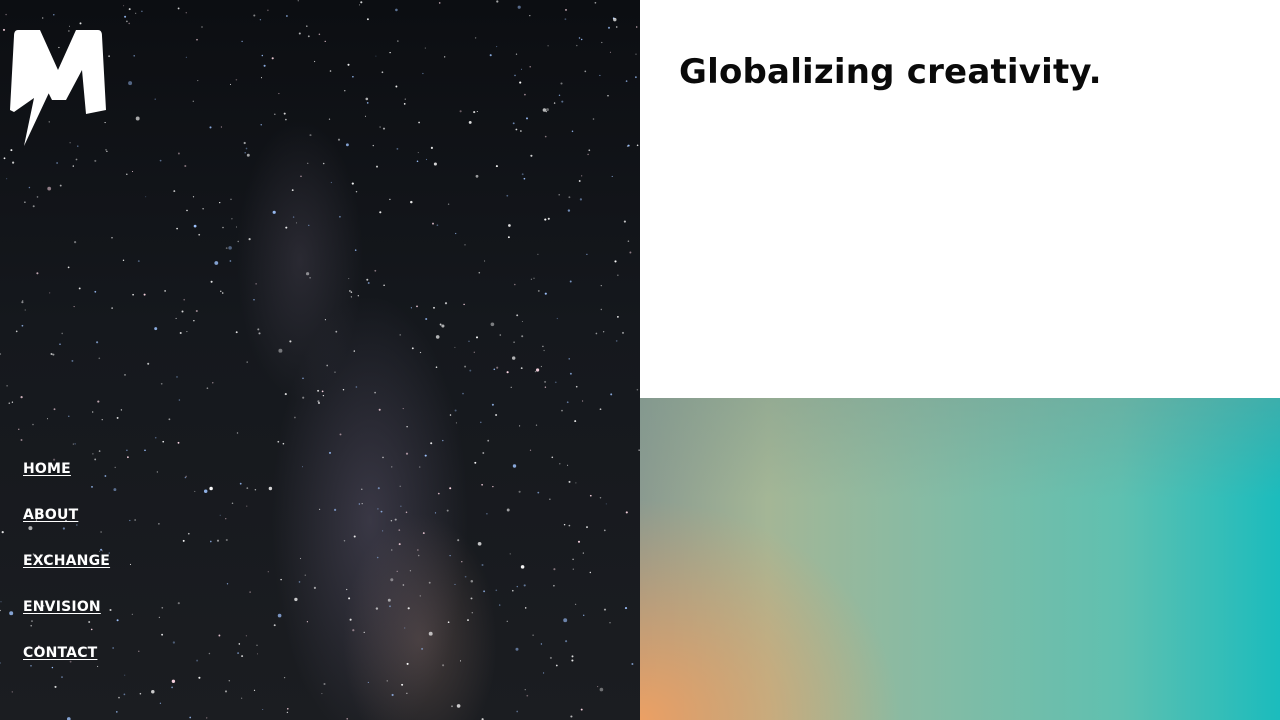 Image resolution: width=1280 pixels, height=720 pixels. What do you see at coordinates (47, 469) in the screenshot?
I see `nav-link-home: HOME` at bounding box center [47, 469].